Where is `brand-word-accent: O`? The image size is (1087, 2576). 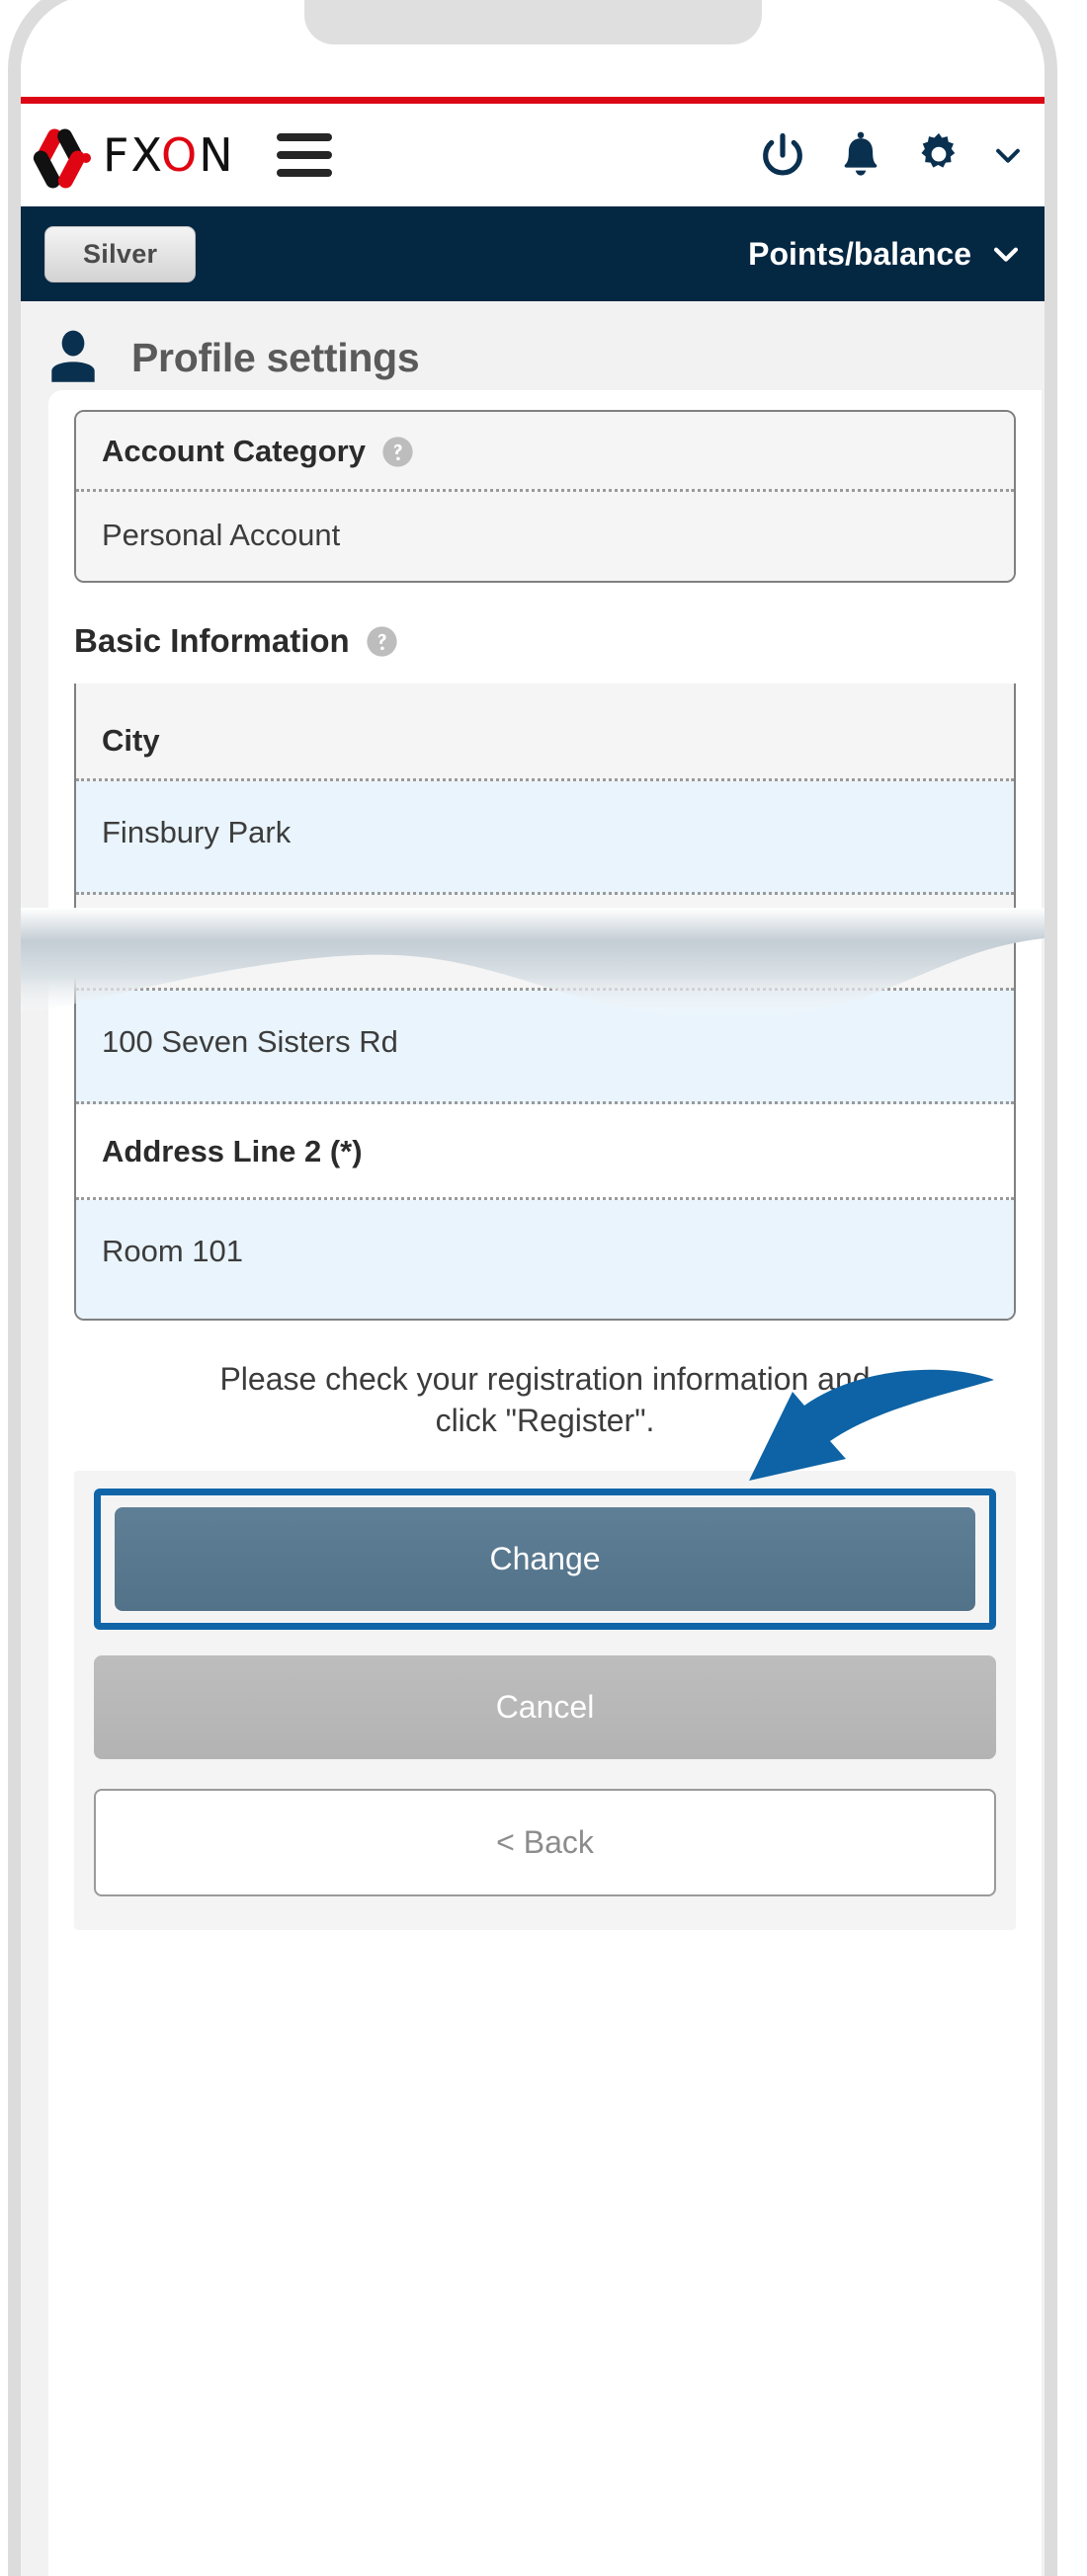 brand-word-accent: O is located at coordinates (181, 155).